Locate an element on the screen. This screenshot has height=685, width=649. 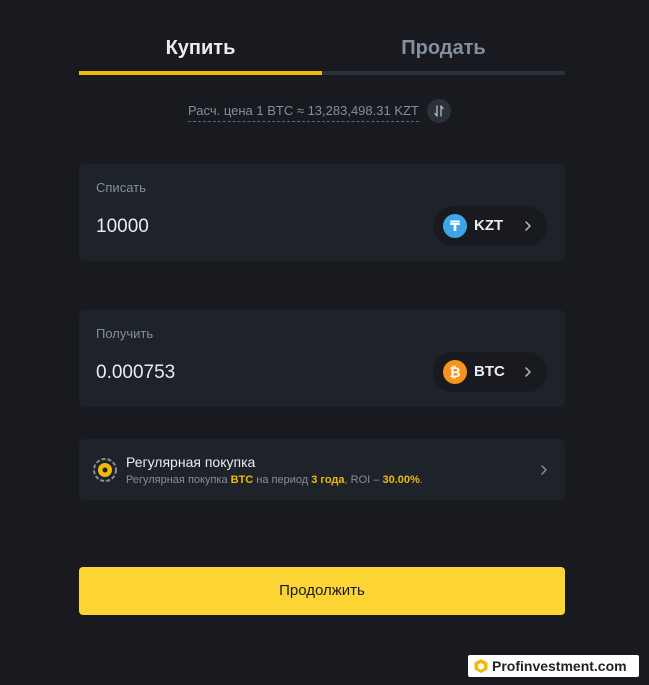
recurring-sub-prefix: Регулярная покупка is located at coordinates (178, 480).